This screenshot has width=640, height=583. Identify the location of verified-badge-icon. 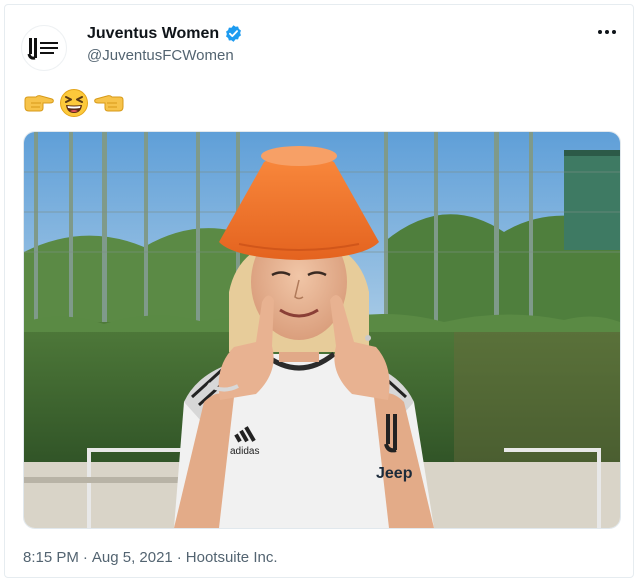
(233, 33).